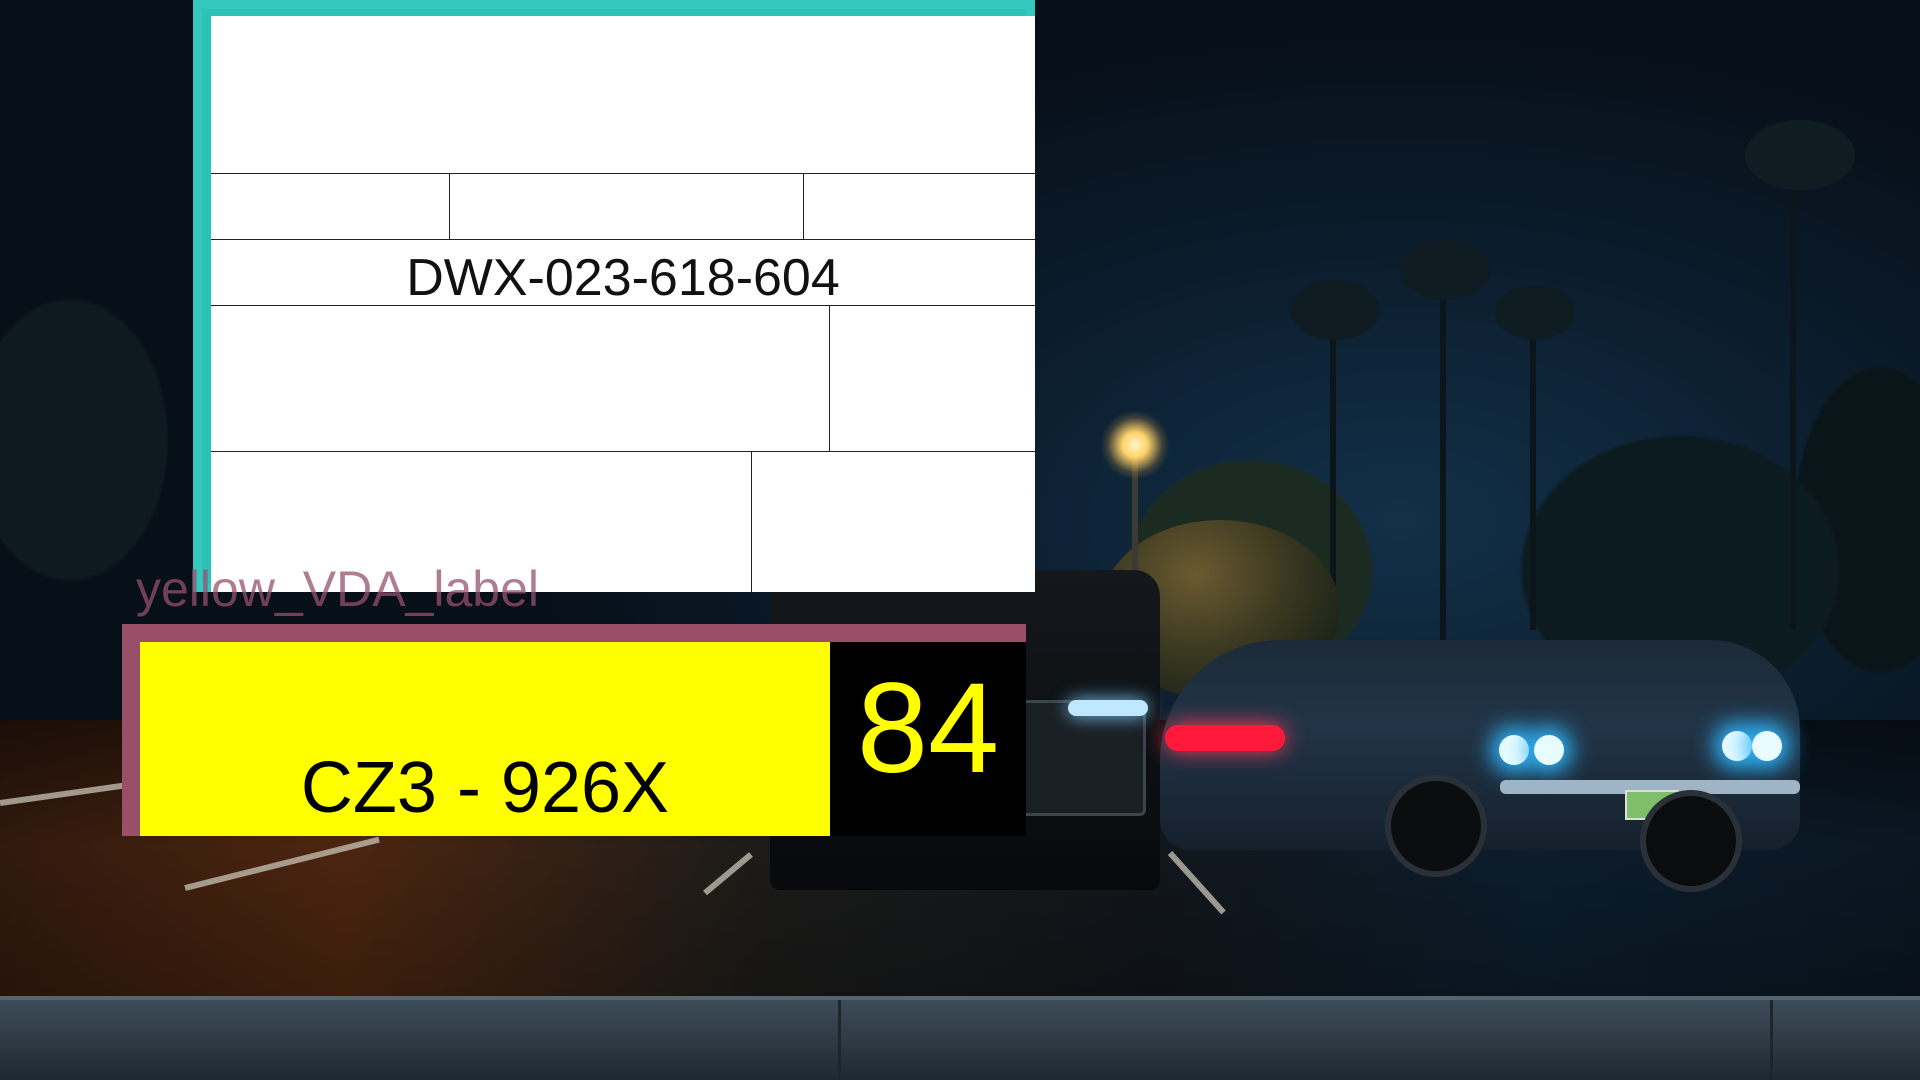 The height and width of the screenshot is (1080, 1920). What do you see at coordinates (623, 278) in the screenshot?
I see `document-code: DWX-023-618-604` at bounding box center [623, 278].